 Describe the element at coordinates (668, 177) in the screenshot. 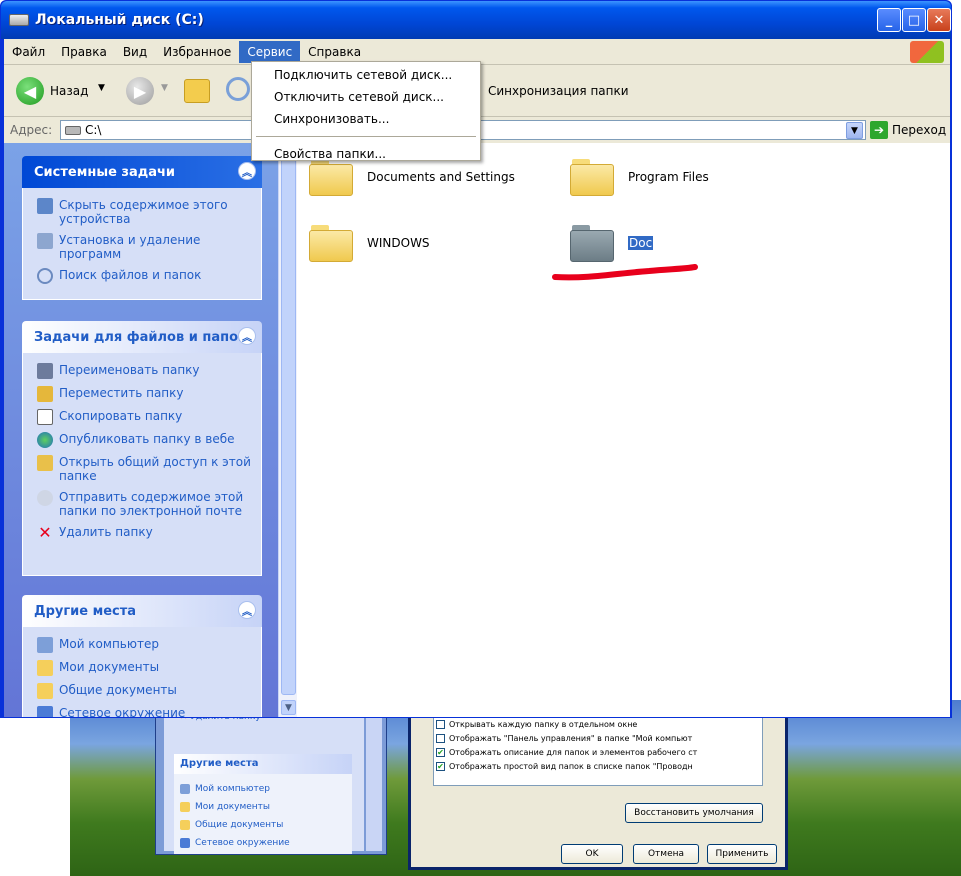

I see `folder-name: Program Files` at that location.